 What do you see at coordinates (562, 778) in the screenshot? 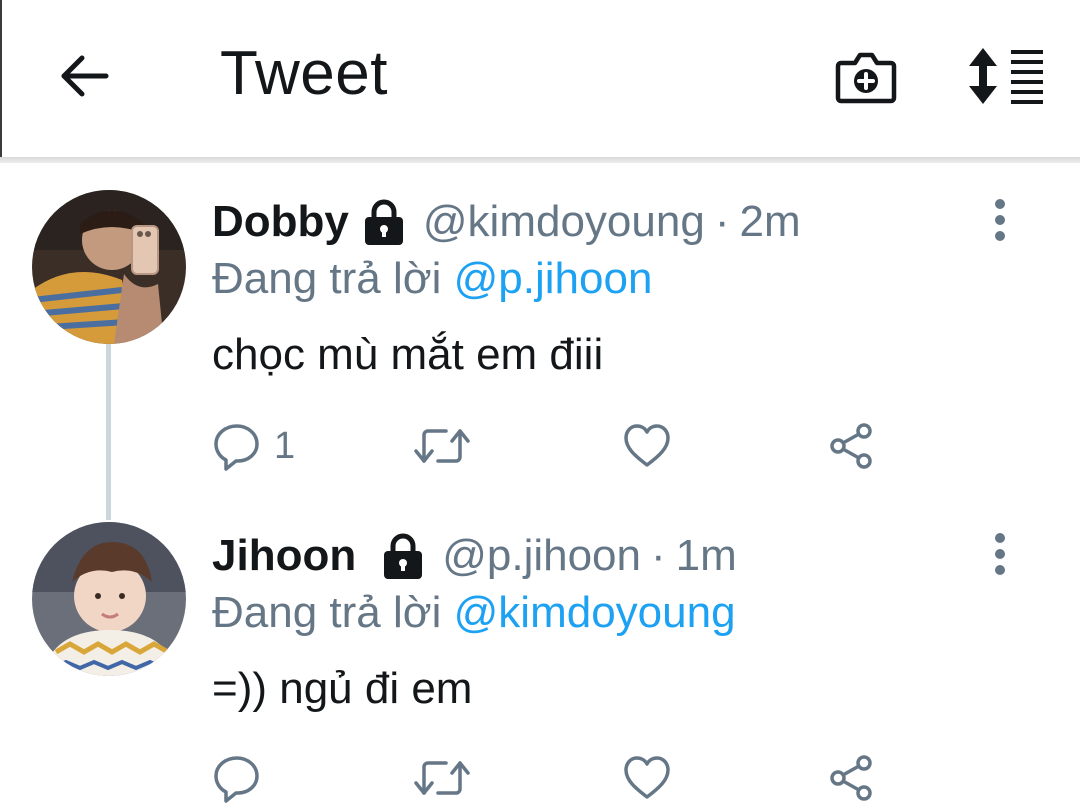
I see `tweet-actions` at bounding box center [562, 778].